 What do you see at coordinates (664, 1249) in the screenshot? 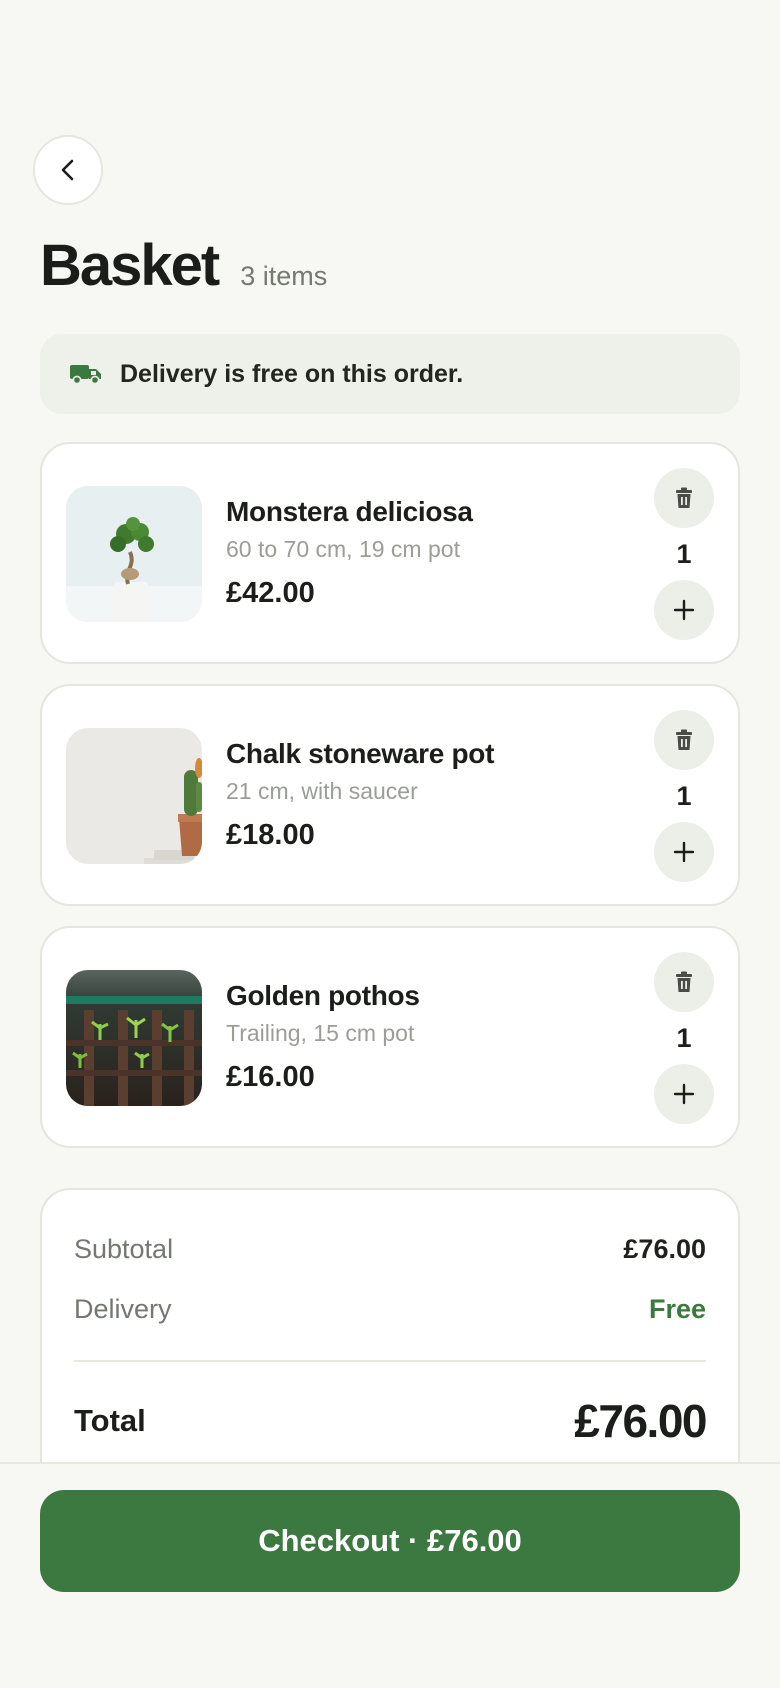
I see `subtotal-value: £76.00` at bounding box center [664, 1249].